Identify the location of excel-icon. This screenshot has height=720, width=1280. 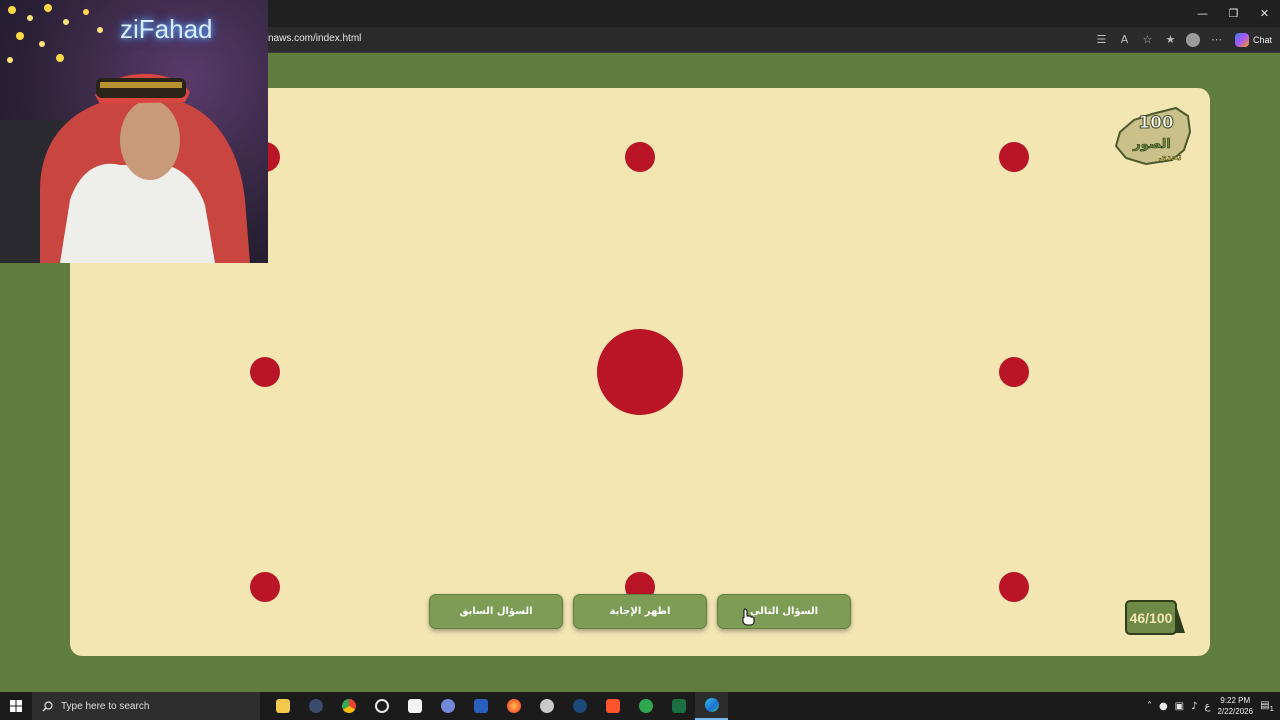
(678, 706).